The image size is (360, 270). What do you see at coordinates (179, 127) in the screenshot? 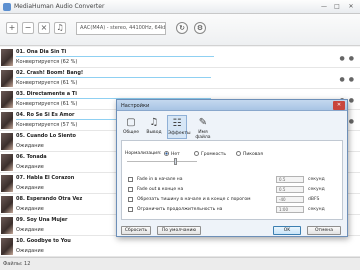
I see `tab-effects: ☷ Эффекты` at bounding box center [179, 127].